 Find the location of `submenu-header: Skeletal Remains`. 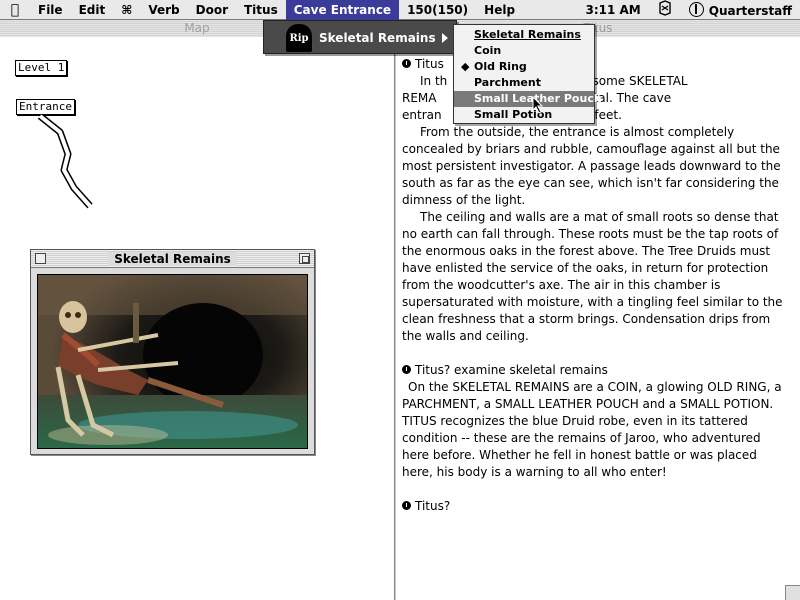

submenu-header: Skeletal Remains is located at coordinates (524, 35).